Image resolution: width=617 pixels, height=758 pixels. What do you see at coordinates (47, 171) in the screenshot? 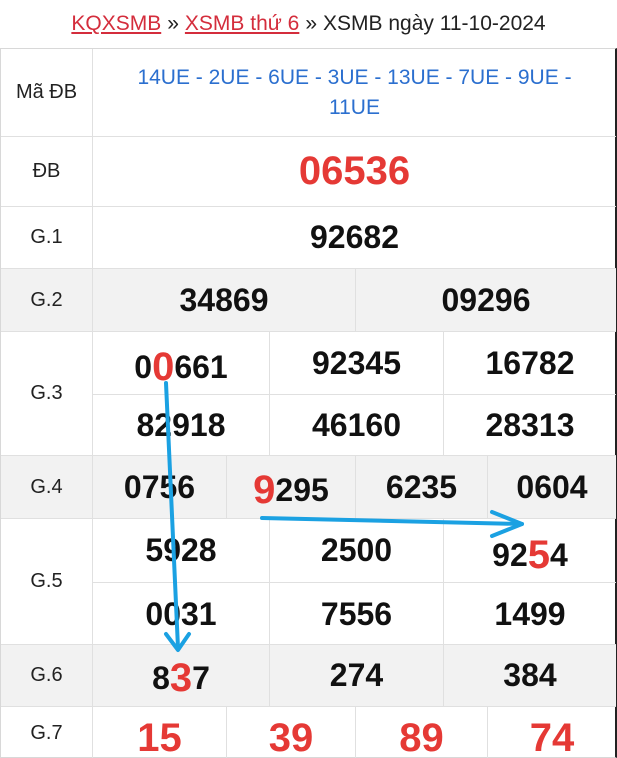
I see `label-db: ĐB` at bounding box center [47, 171].